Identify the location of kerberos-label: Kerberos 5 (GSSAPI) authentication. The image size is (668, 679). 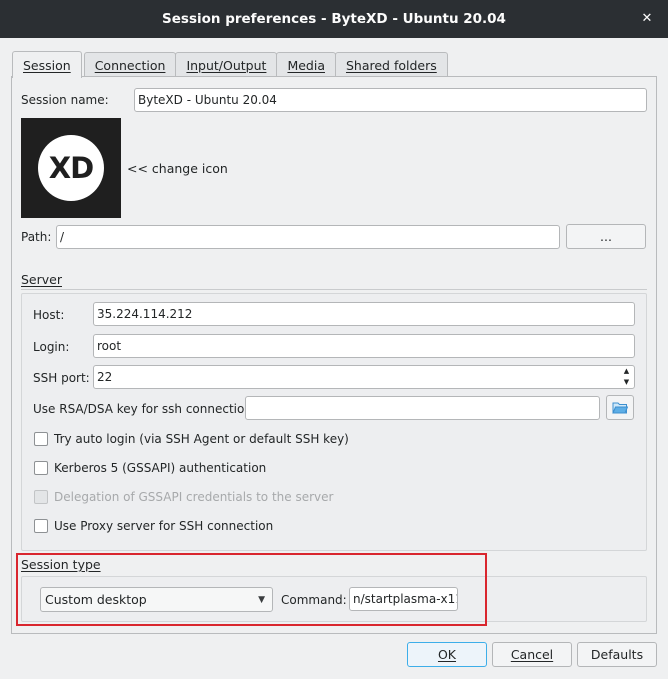
(160, 468).